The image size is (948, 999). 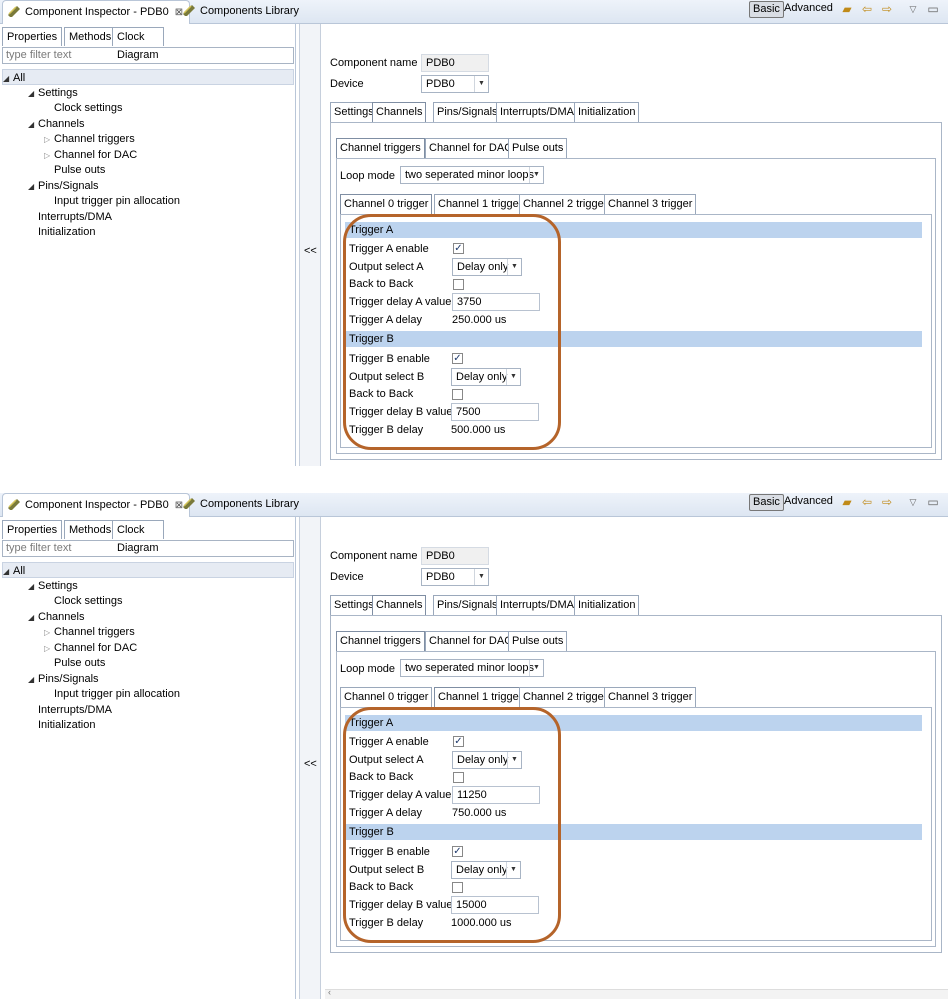 I want to click on trigger-a-enable-checkbox: ✓, so click(x=458, y=248).